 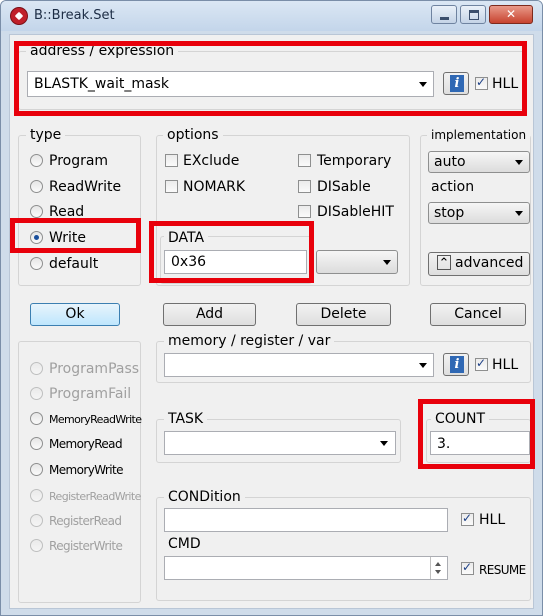 What do you see at coordinates (86, 546) in the screenshot?
I see `registerwrite-label: RegisterWrite` at bounding box center [86, 546].